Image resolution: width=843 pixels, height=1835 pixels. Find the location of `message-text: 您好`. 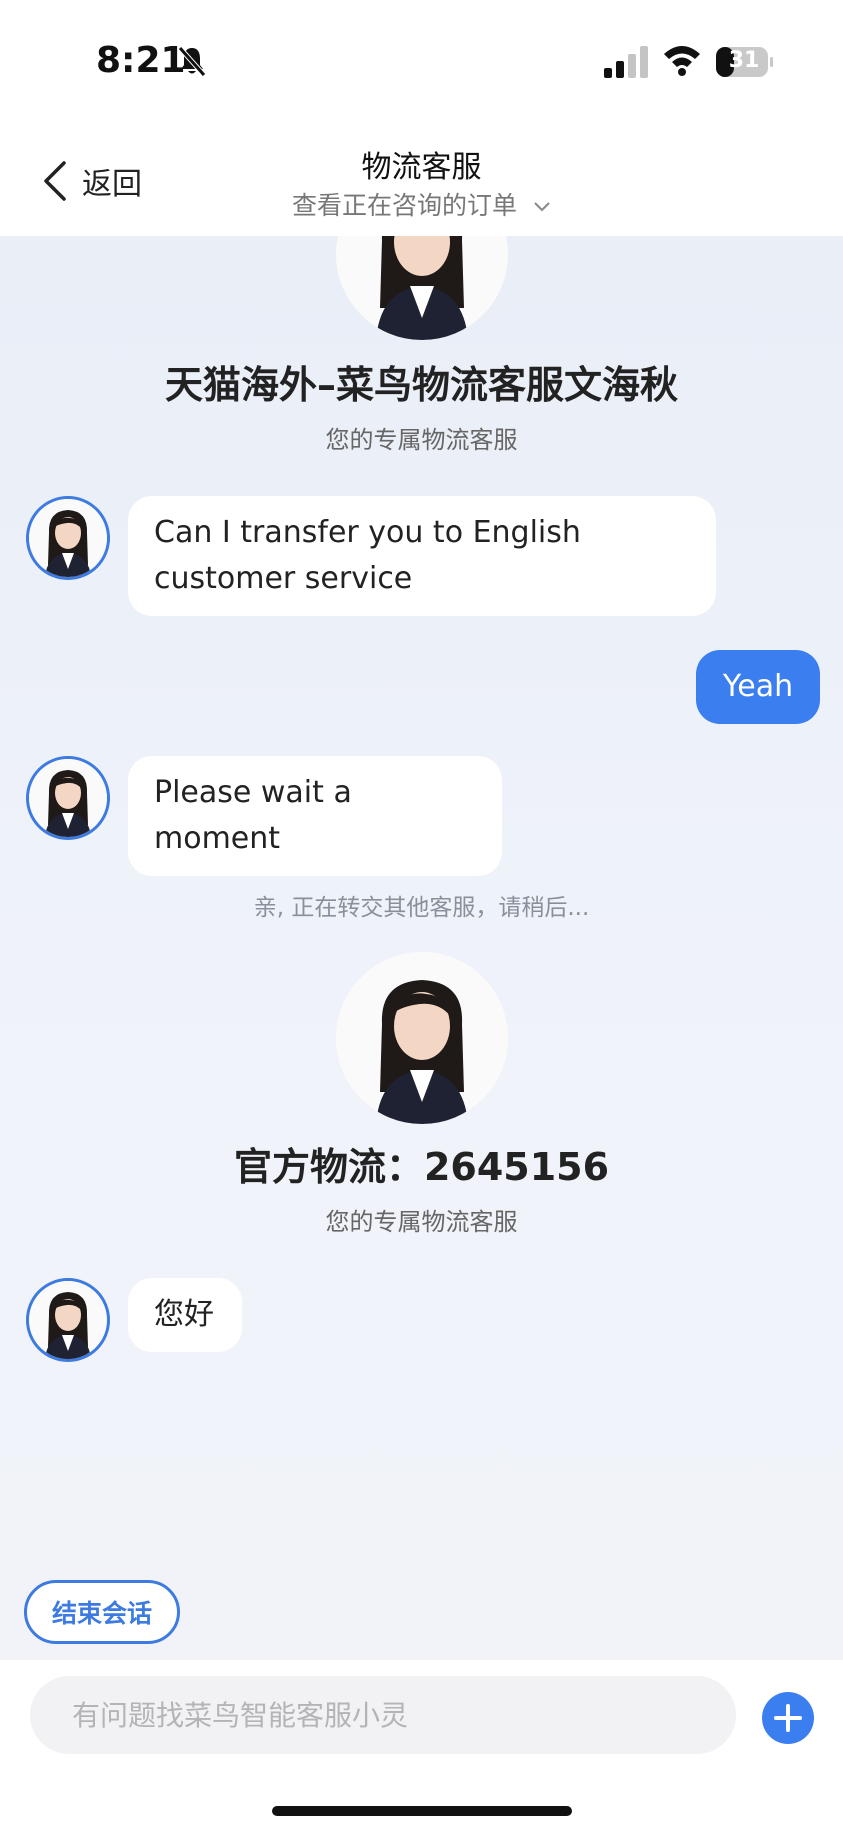

message-text: 您好 is located at coordinates (184, 1314).